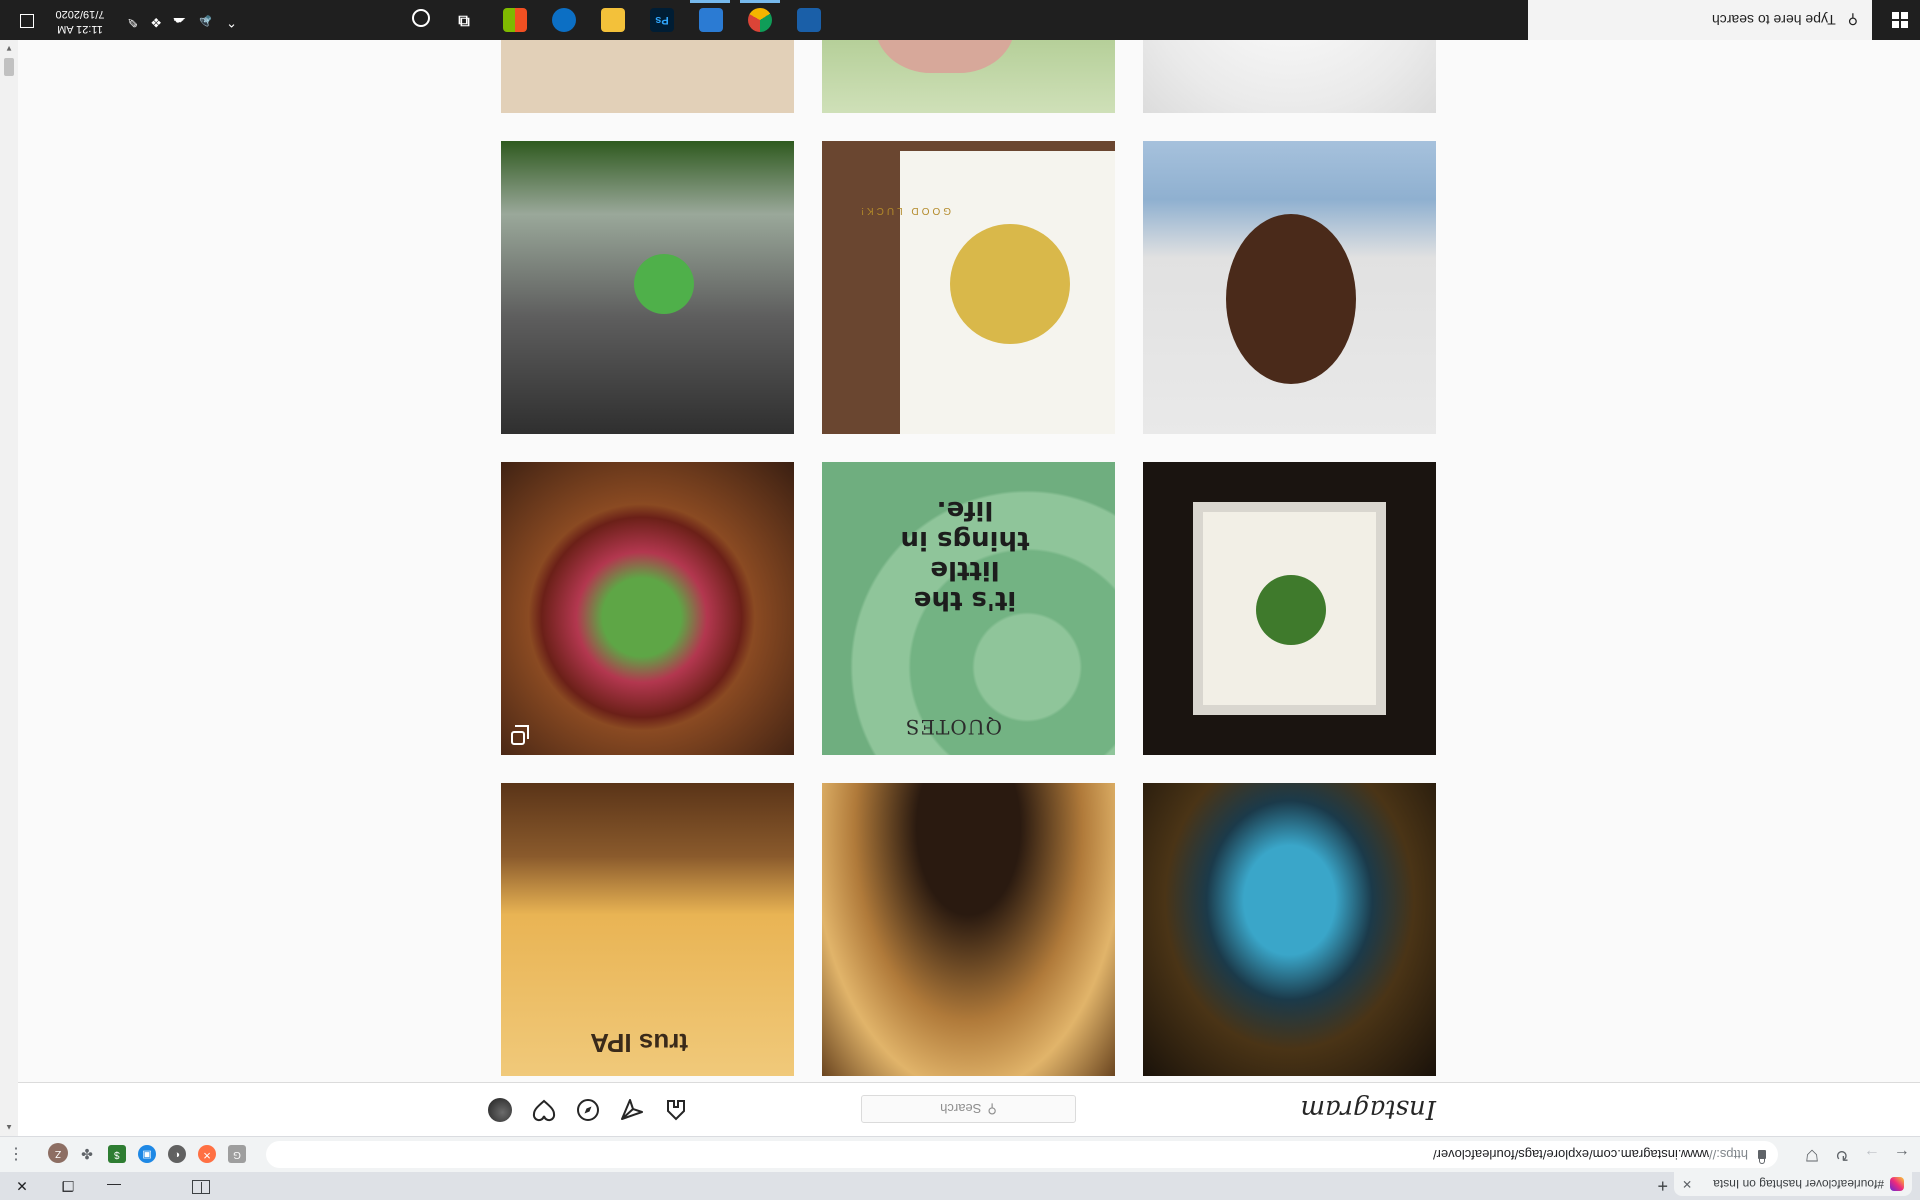  I want to click on taskbar-clock: 11:21 AM 7/19/2020, so click(80, 21).